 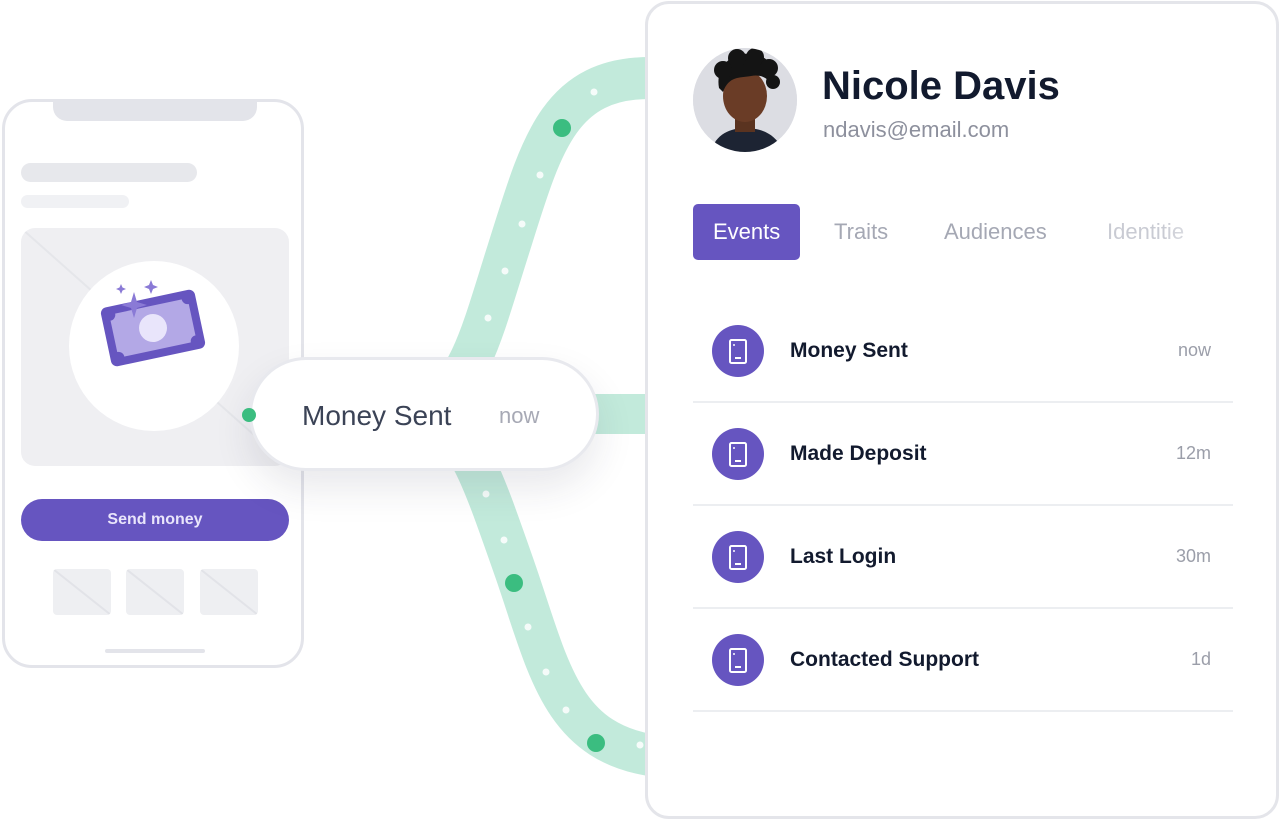 I want to click on hero-image-placeholder, so click(x=155, y=347).